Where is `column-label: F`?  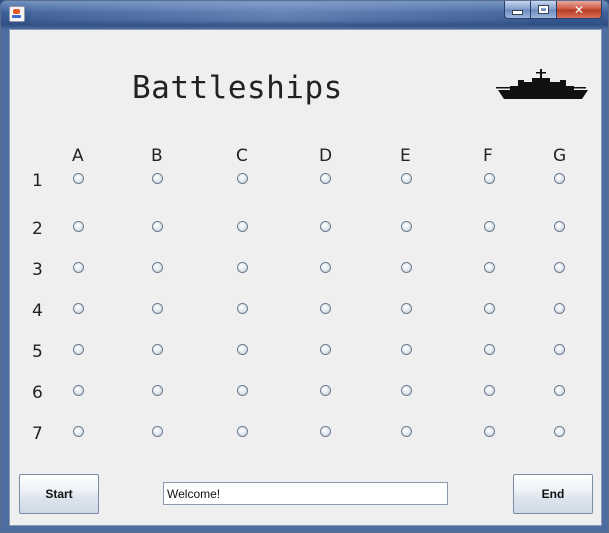
column-label: F is located at coordinates (488, 156).